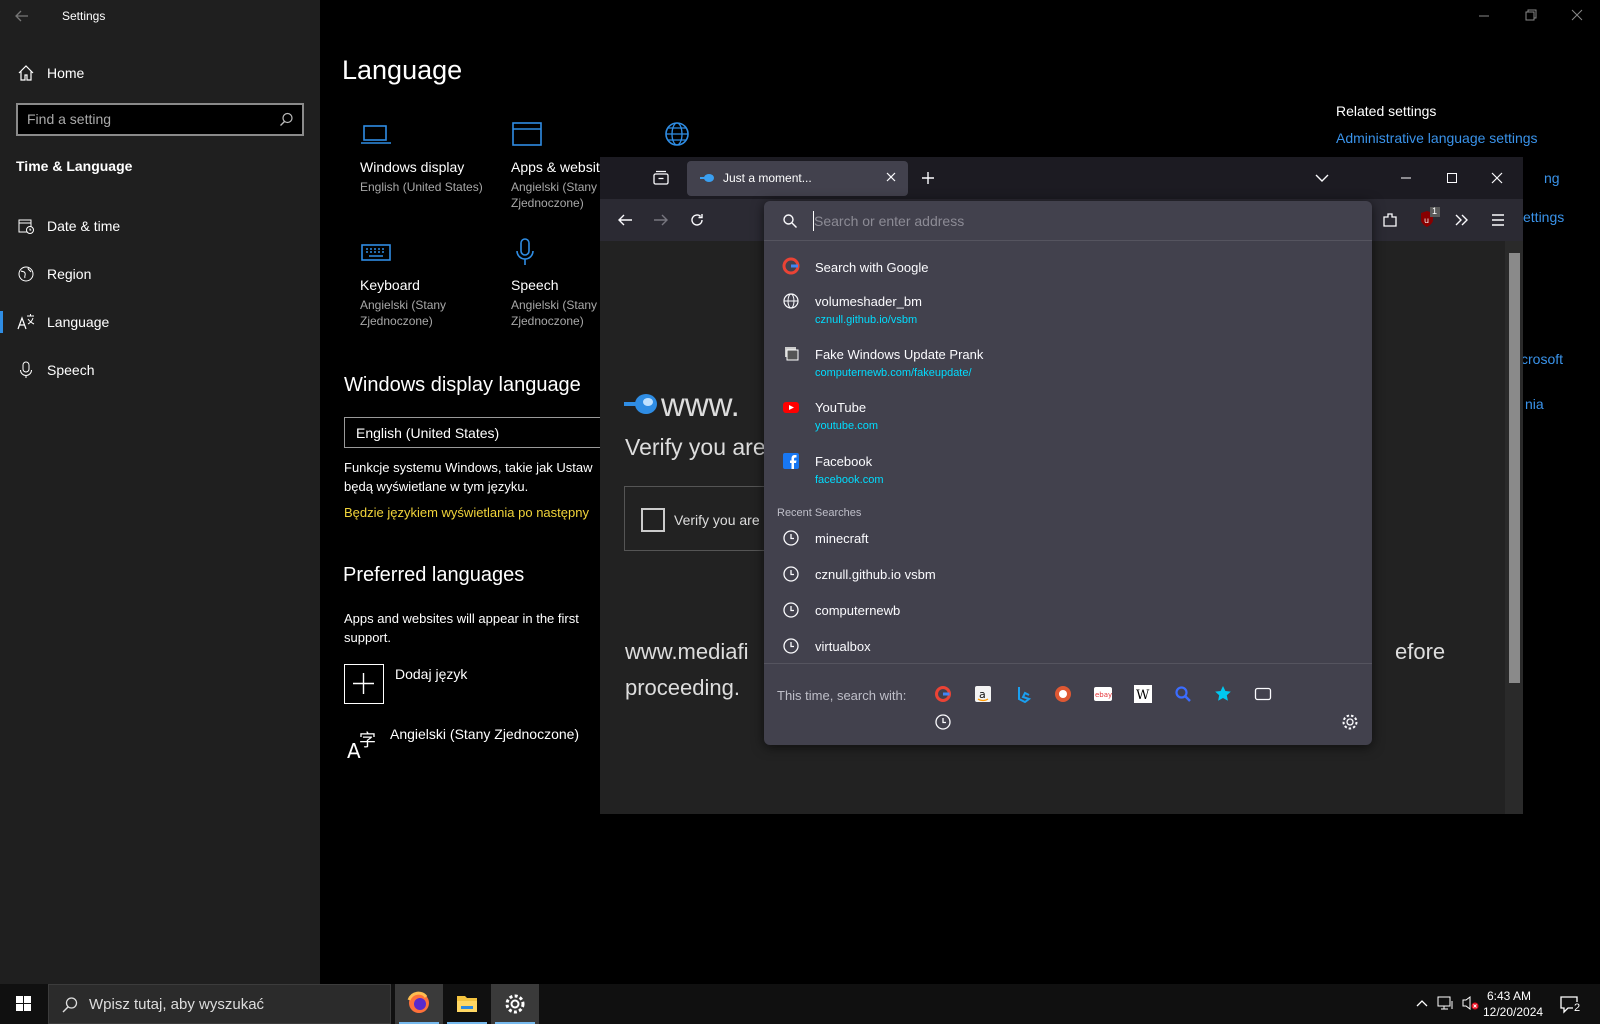 The width and height of the screenshot is (1600, 1024). What do you see at coordinates (697, 220) in the screenshot?
I see `reload-icon` at bounding box center [697, 220].